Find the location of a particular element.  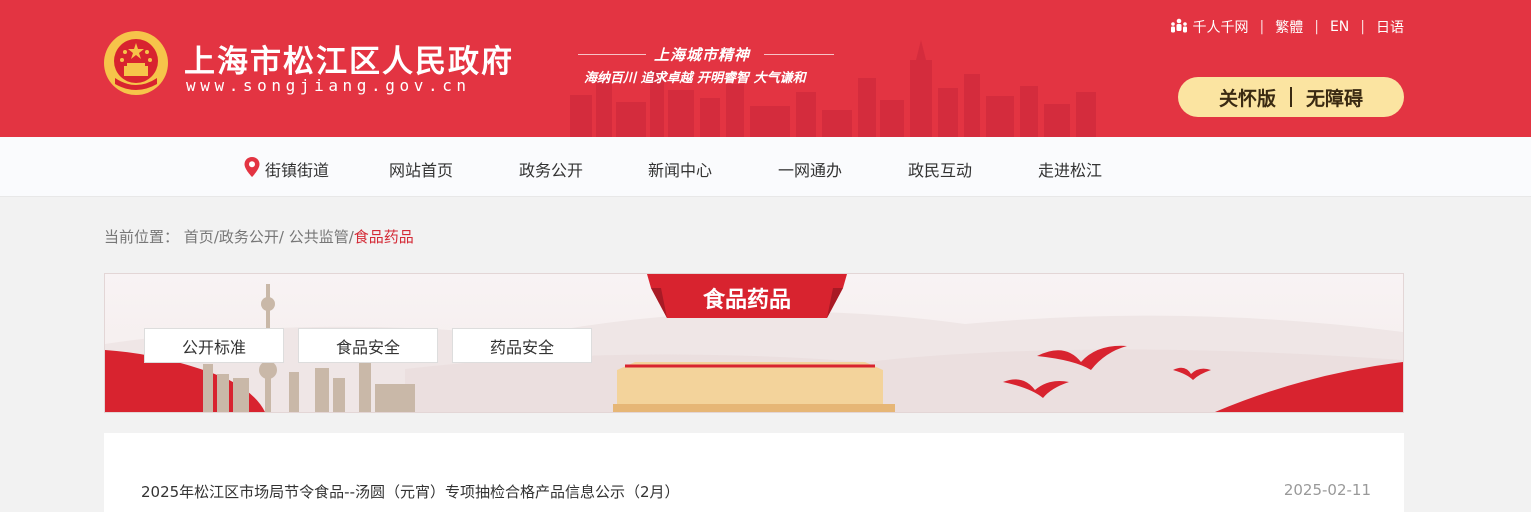

people-icon is located at coordinates (1178, 25).